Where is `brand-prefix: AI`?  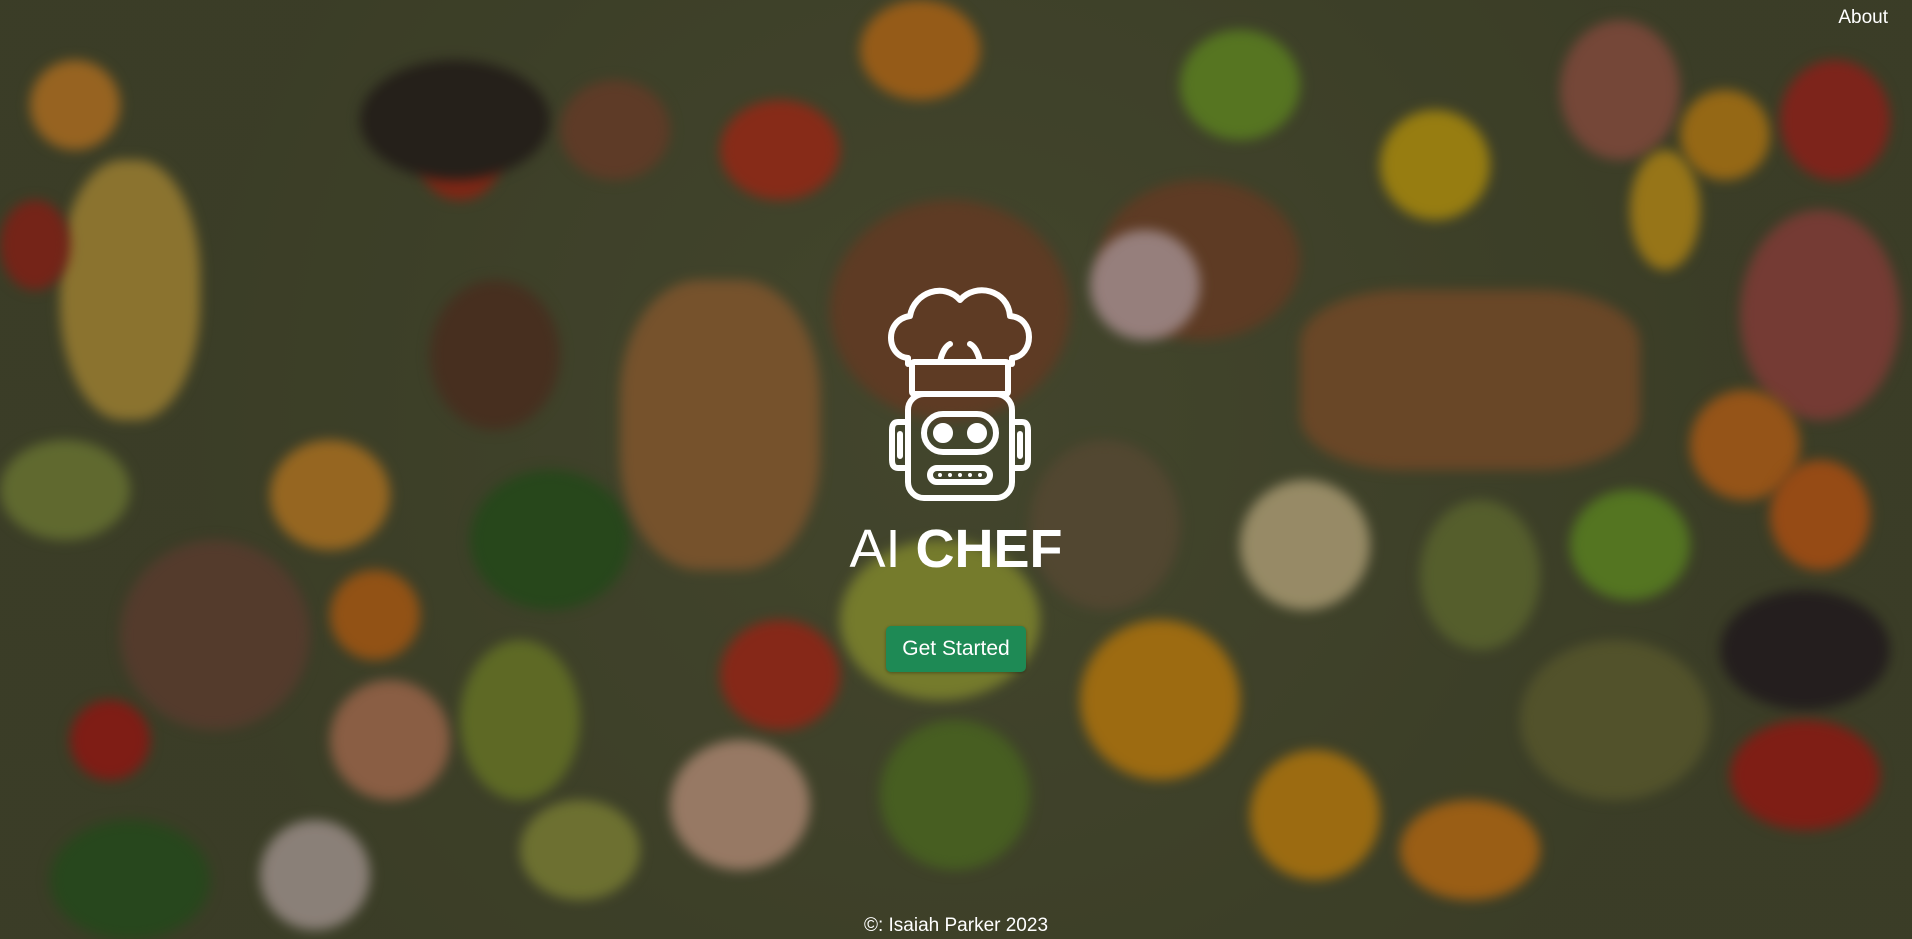
brand-prefix: AI is located at coordinates (875, 549).